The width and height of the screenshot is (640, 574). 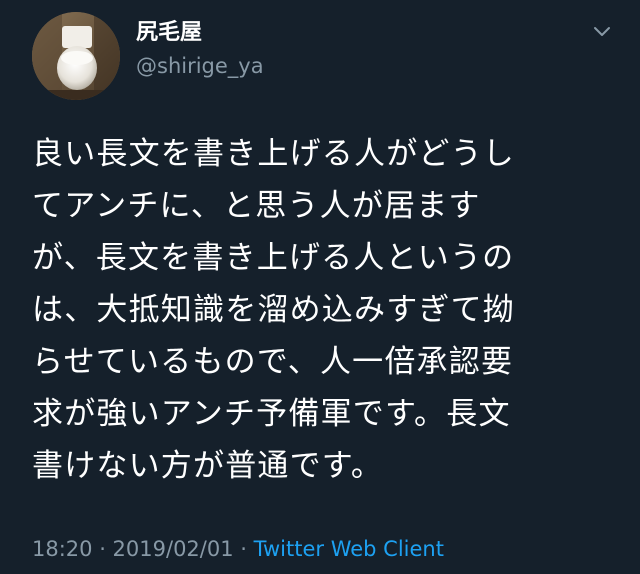 What do you see at coordinates (602, 31) in the screenshot?
I see `chevron-down-icon` at bounding box center [602, 31].